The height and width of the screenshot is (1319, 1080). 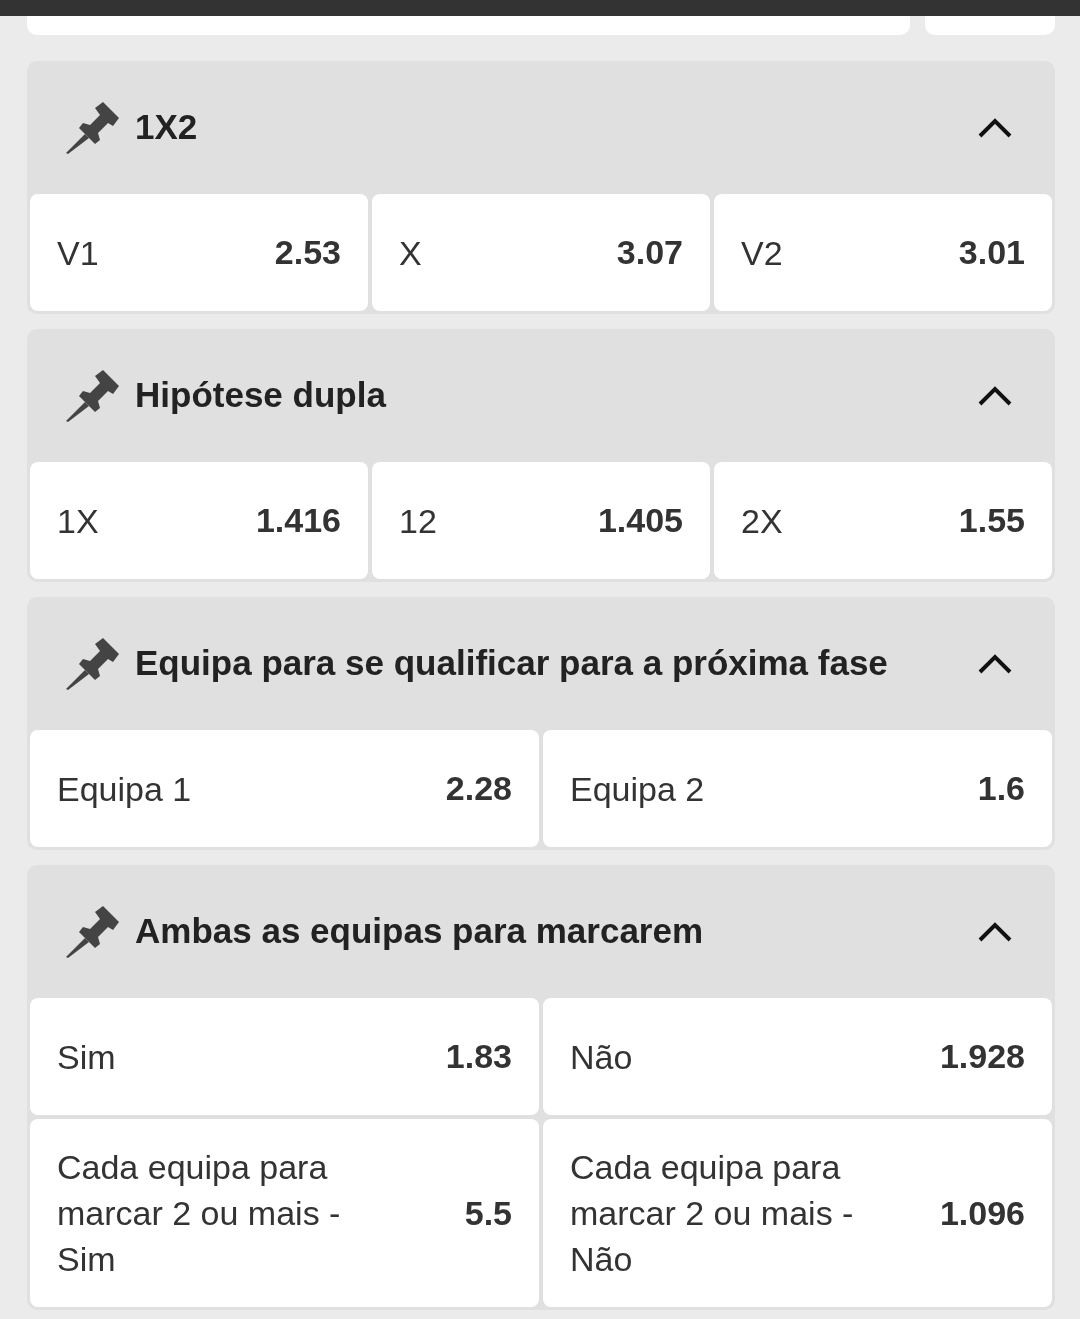 I want to click on odds-button: Sim 1.83, so click(x=284, y=1056).